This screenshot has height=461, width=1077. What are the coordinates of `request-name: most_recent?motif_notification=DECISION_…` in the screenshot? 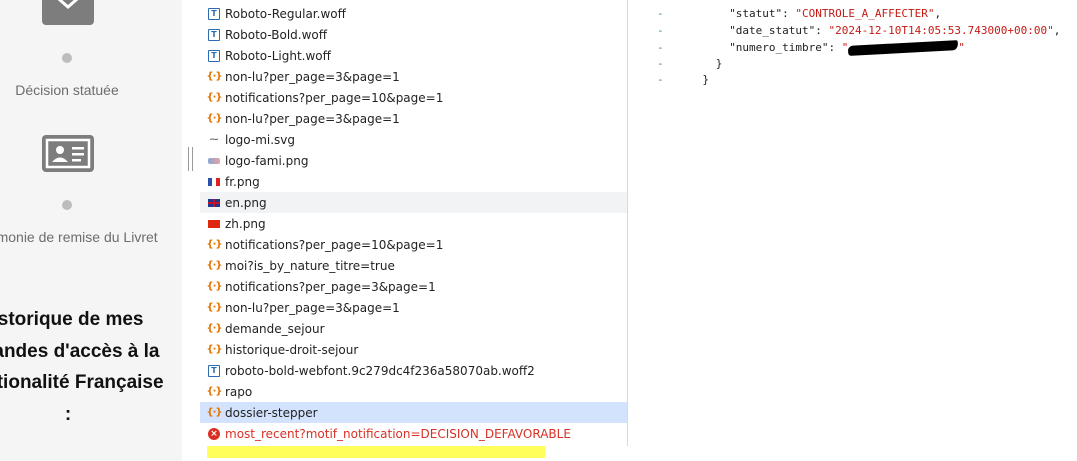 It's located at (398, 433).